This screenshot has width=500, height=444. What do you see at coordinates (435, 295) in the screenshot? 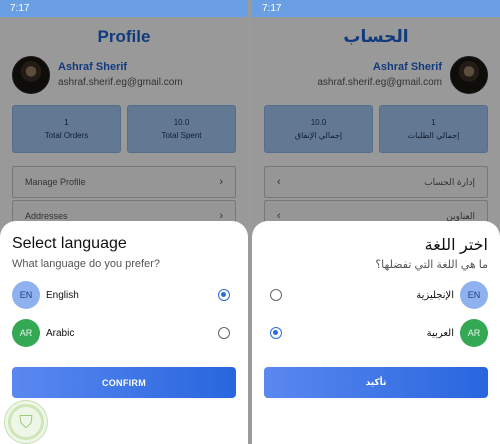
I see `language-label: الإنجليزية` at bounding box center [435, 295].